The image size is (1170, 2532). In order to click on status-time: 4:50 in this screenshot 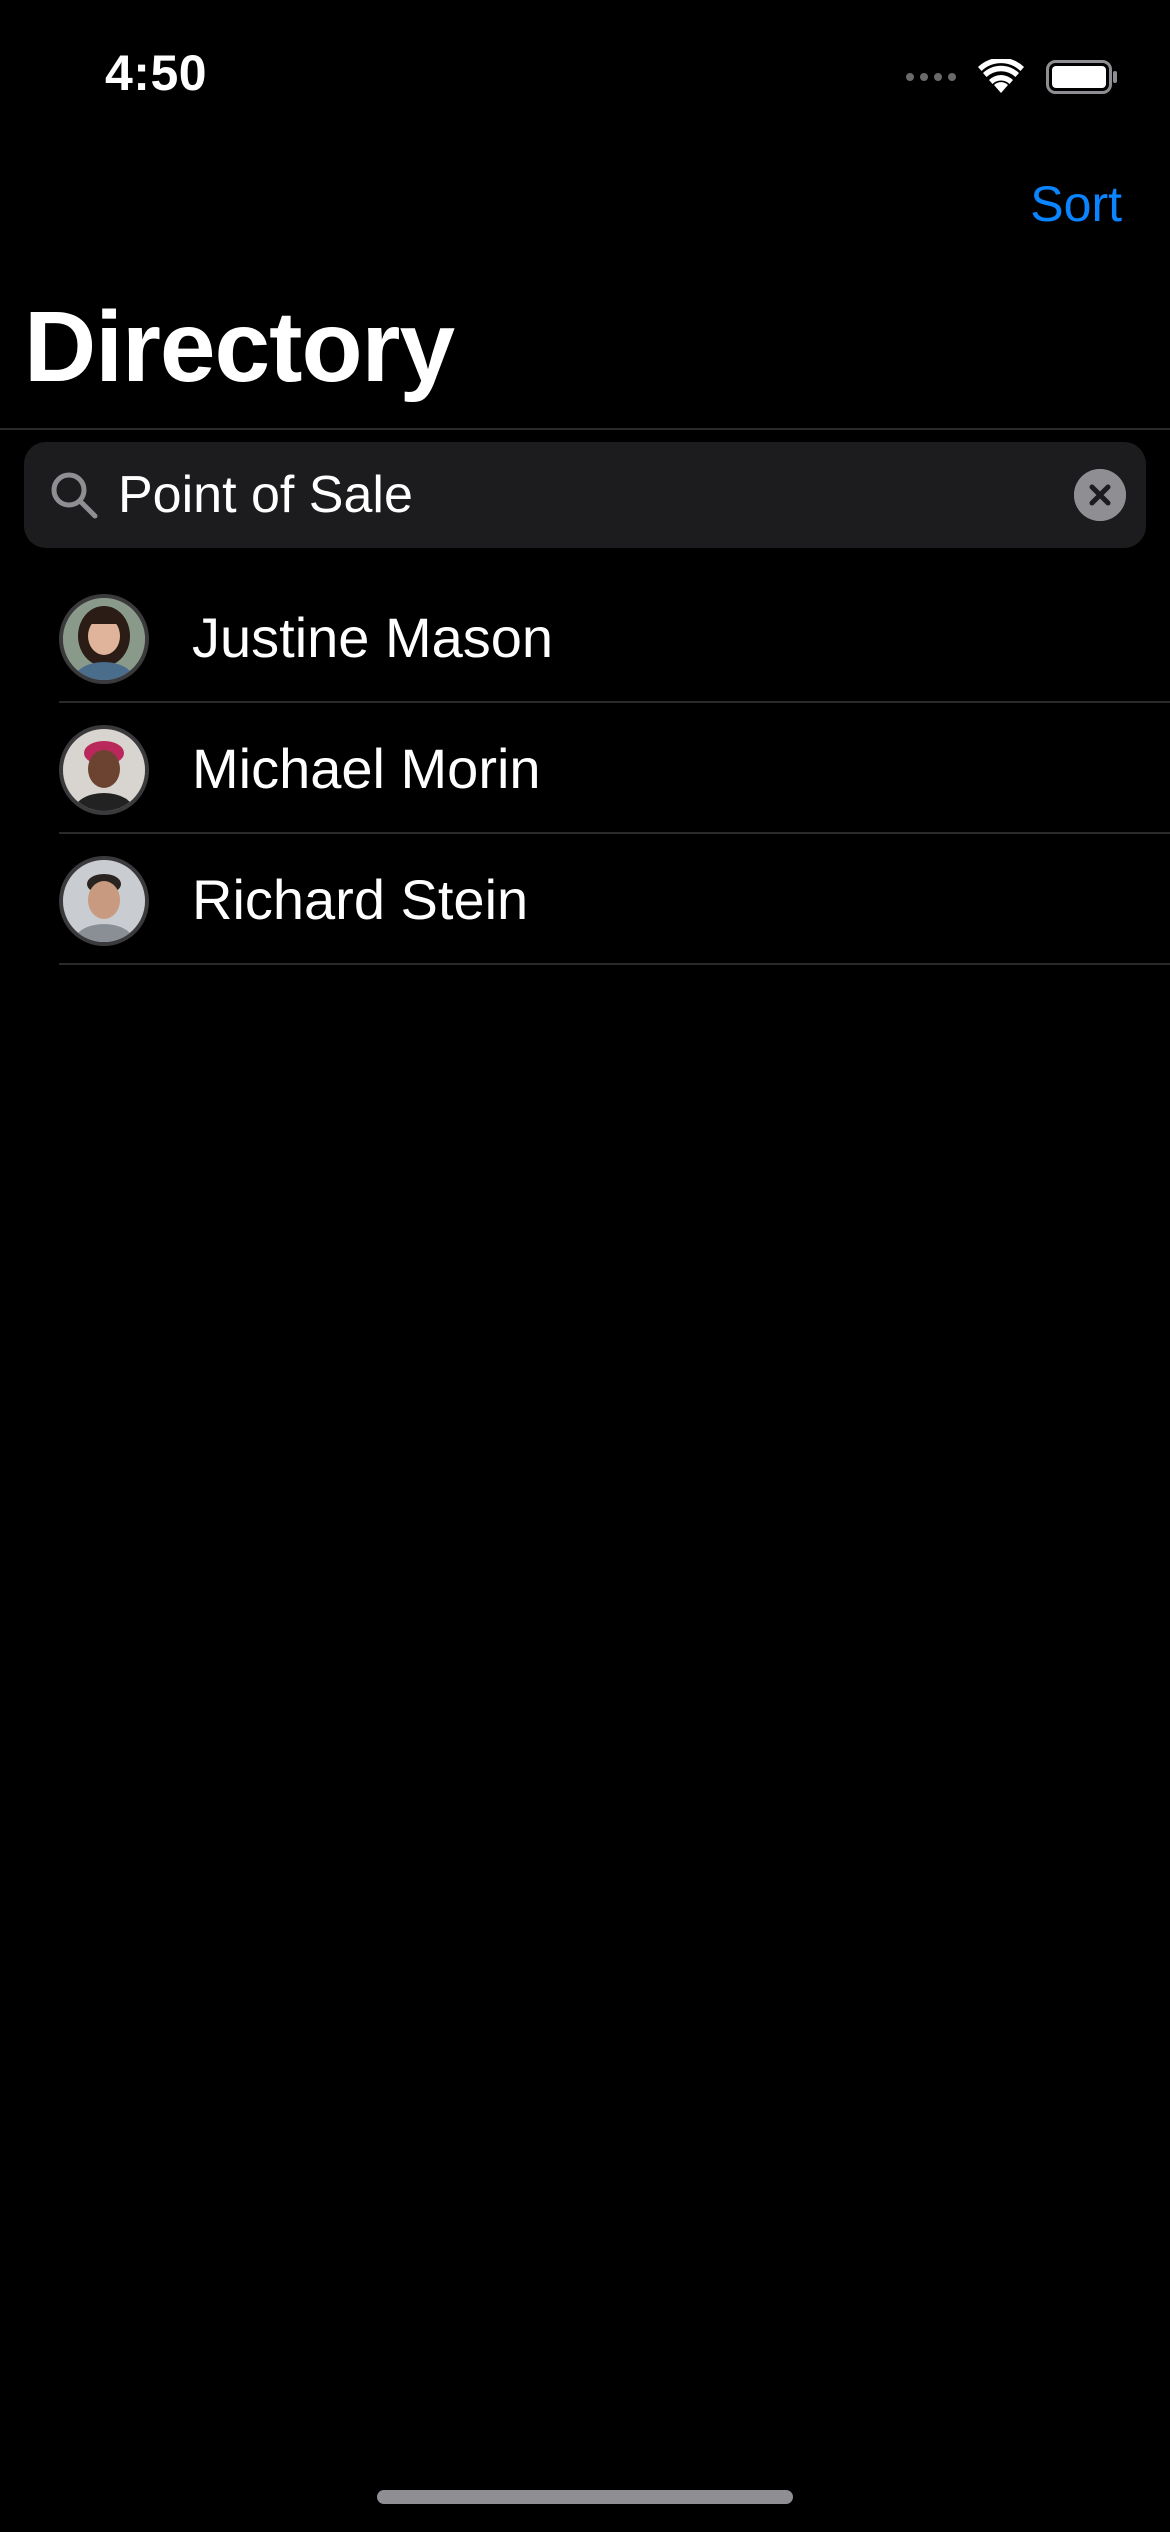, I will do `click(156, 73)`.